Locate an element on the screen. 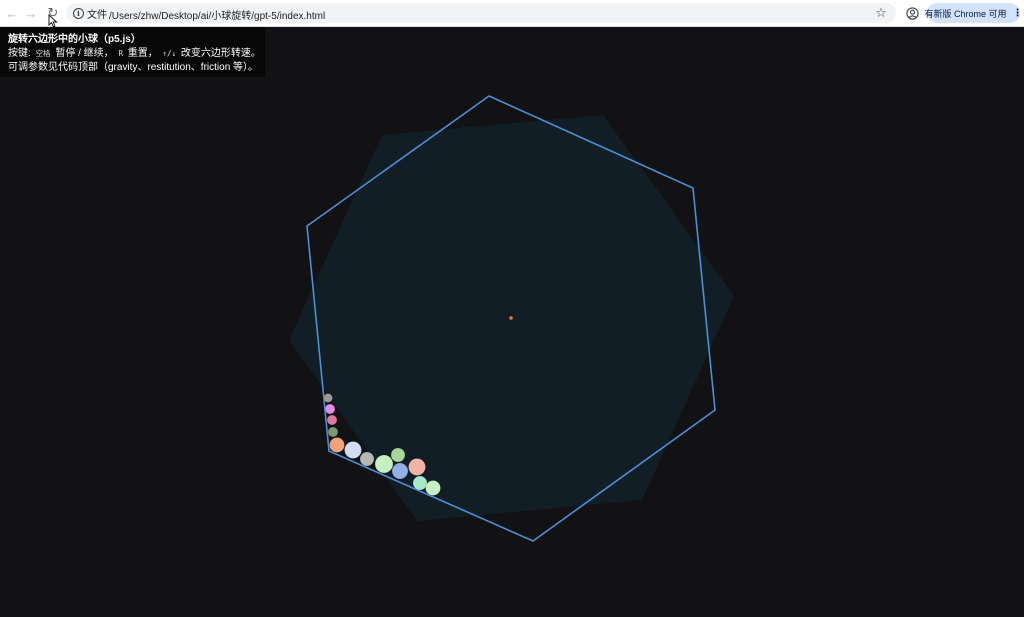  star-icon: ☆ is located at coordinates (881, 12).